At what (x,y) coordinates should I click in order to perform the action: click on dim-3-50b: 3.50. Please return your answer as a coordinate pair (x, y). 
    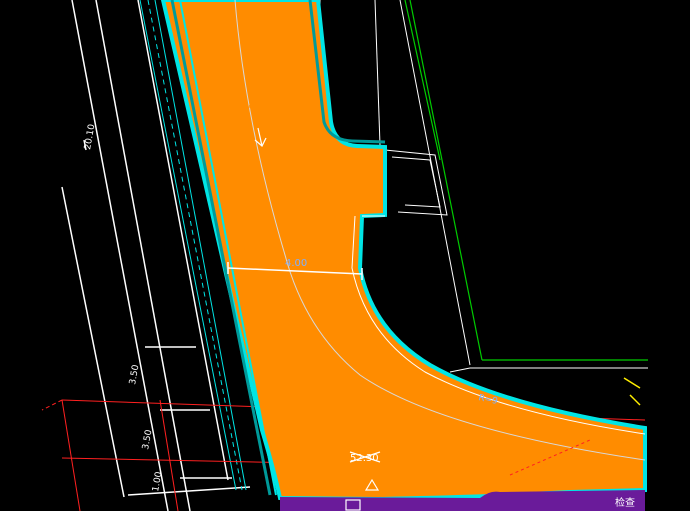
    Looking at the image, I should click on (147, 440).